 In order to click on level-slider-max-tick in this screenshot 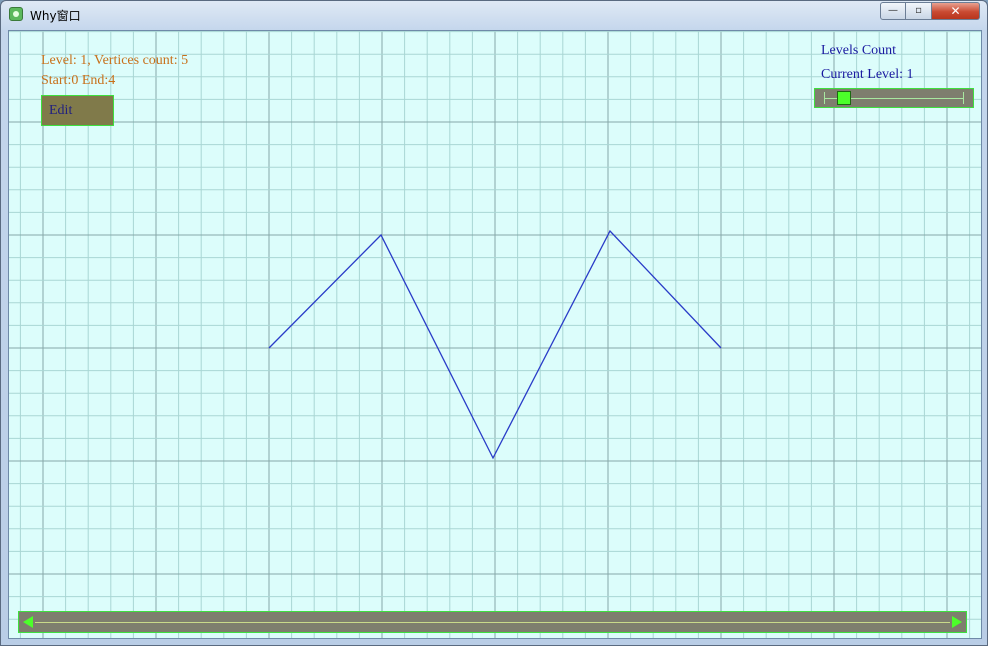, I will do `click(963, 98)`.